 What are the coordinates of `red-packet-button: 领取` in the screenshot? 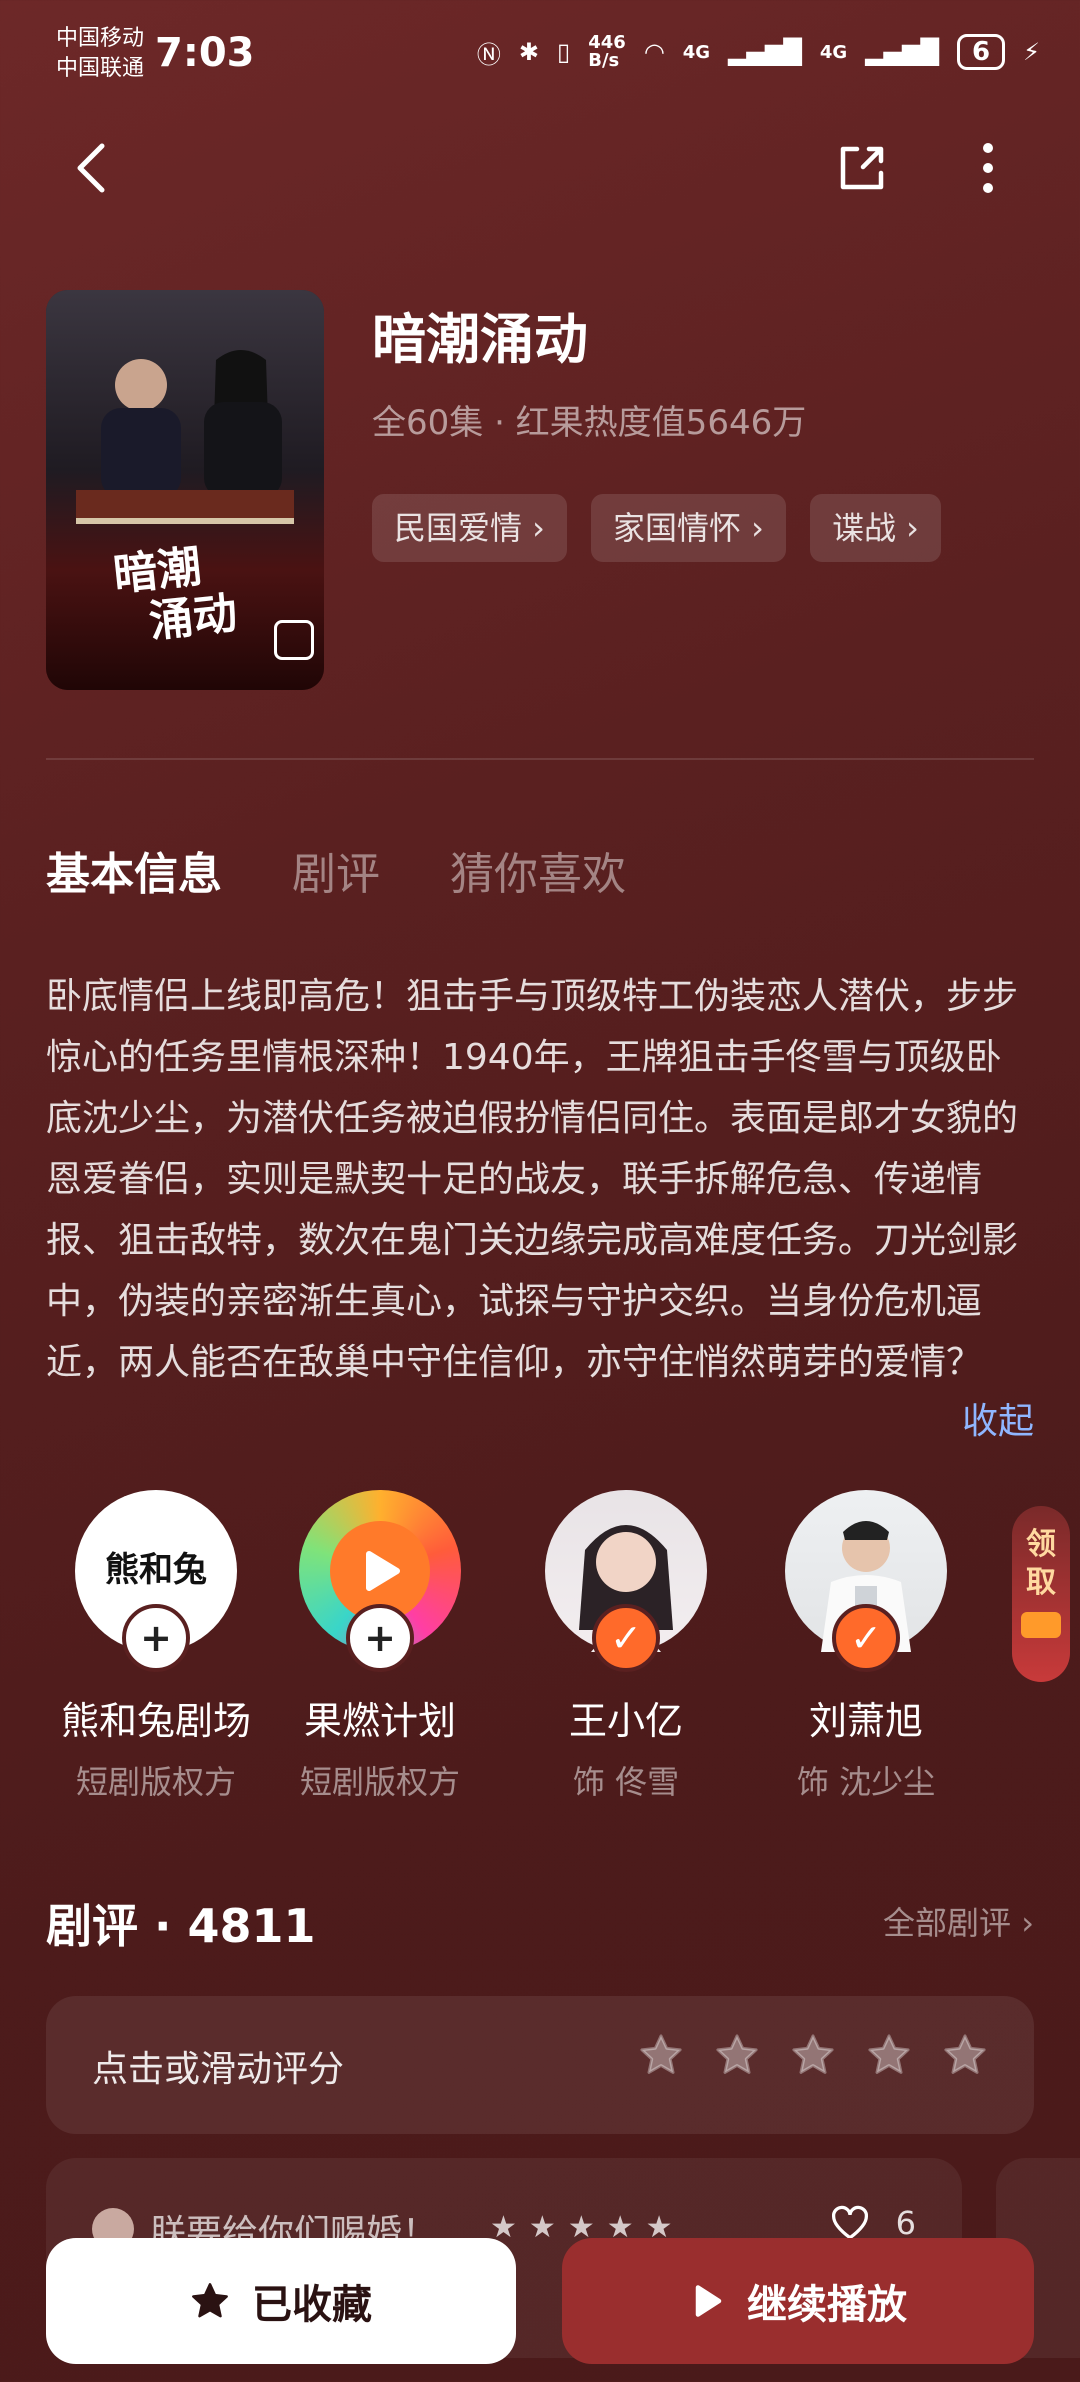 It's located at (1041, 1594).